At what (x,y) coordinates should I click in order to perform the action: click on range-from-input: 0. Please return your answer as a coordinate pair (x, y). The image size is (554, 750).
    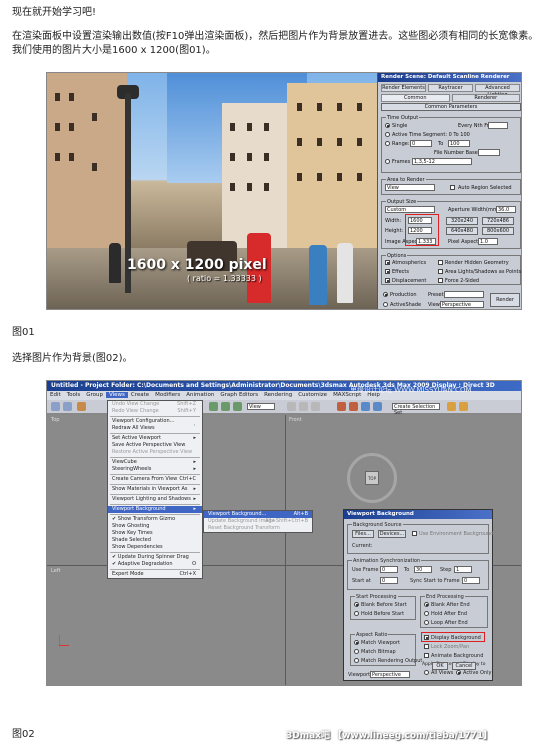
    Looking at the image, I should click on (421, 143).